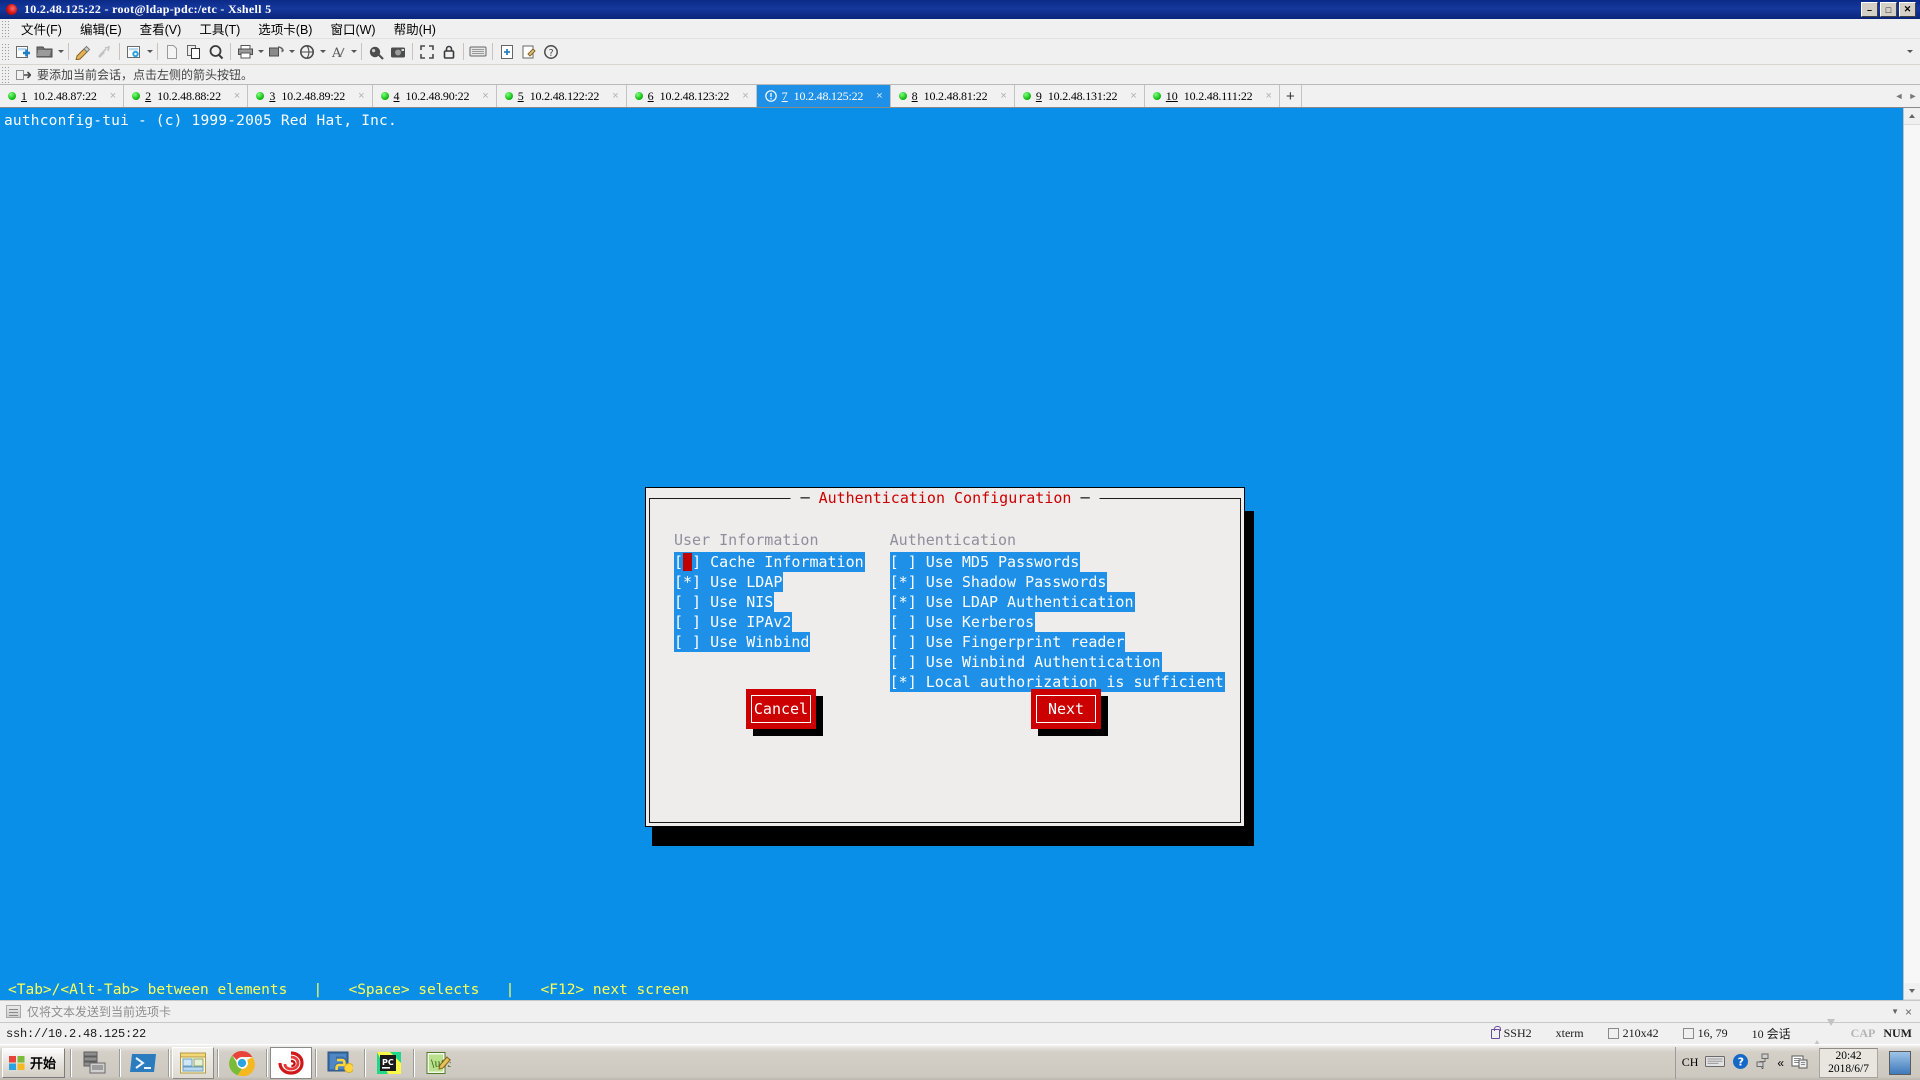 The image size is (1920, 1080). I want to click on taskbar-app-file-explorer, so click(193, 1062).